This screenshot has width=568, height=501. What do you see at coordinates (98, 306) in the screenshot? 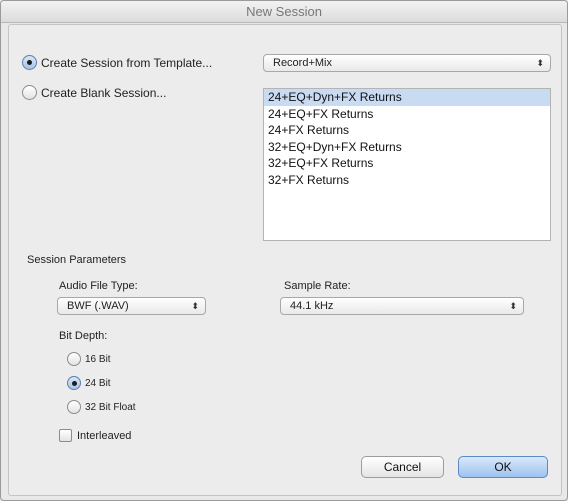
I see `audio-file-type-value: BWF (.WAV)` at bounding box center [98, 306].